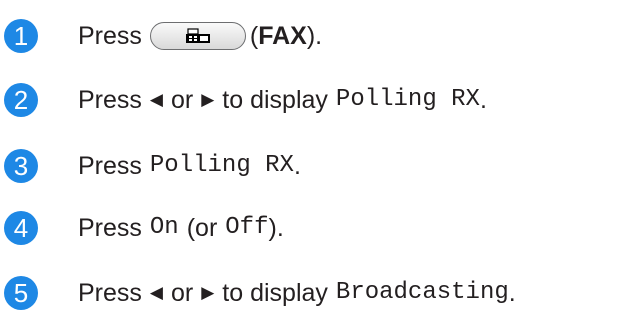 The height and width of the screenshot is (322, 624). I want to click on step-number-badge: 2, so click(21, 100).